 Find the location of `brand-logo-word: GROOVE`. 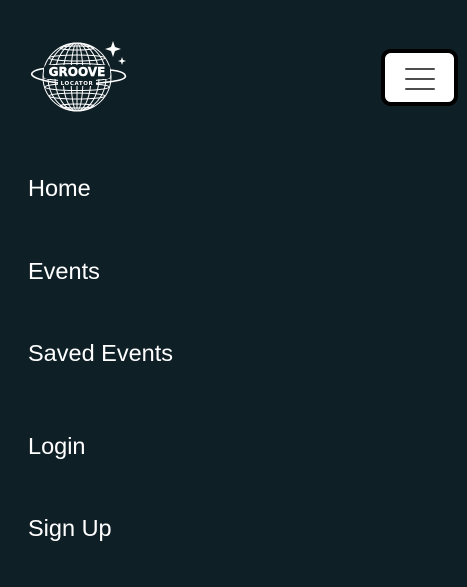

brand-logo-word: GROOVE is located at coordinates (77, 72).